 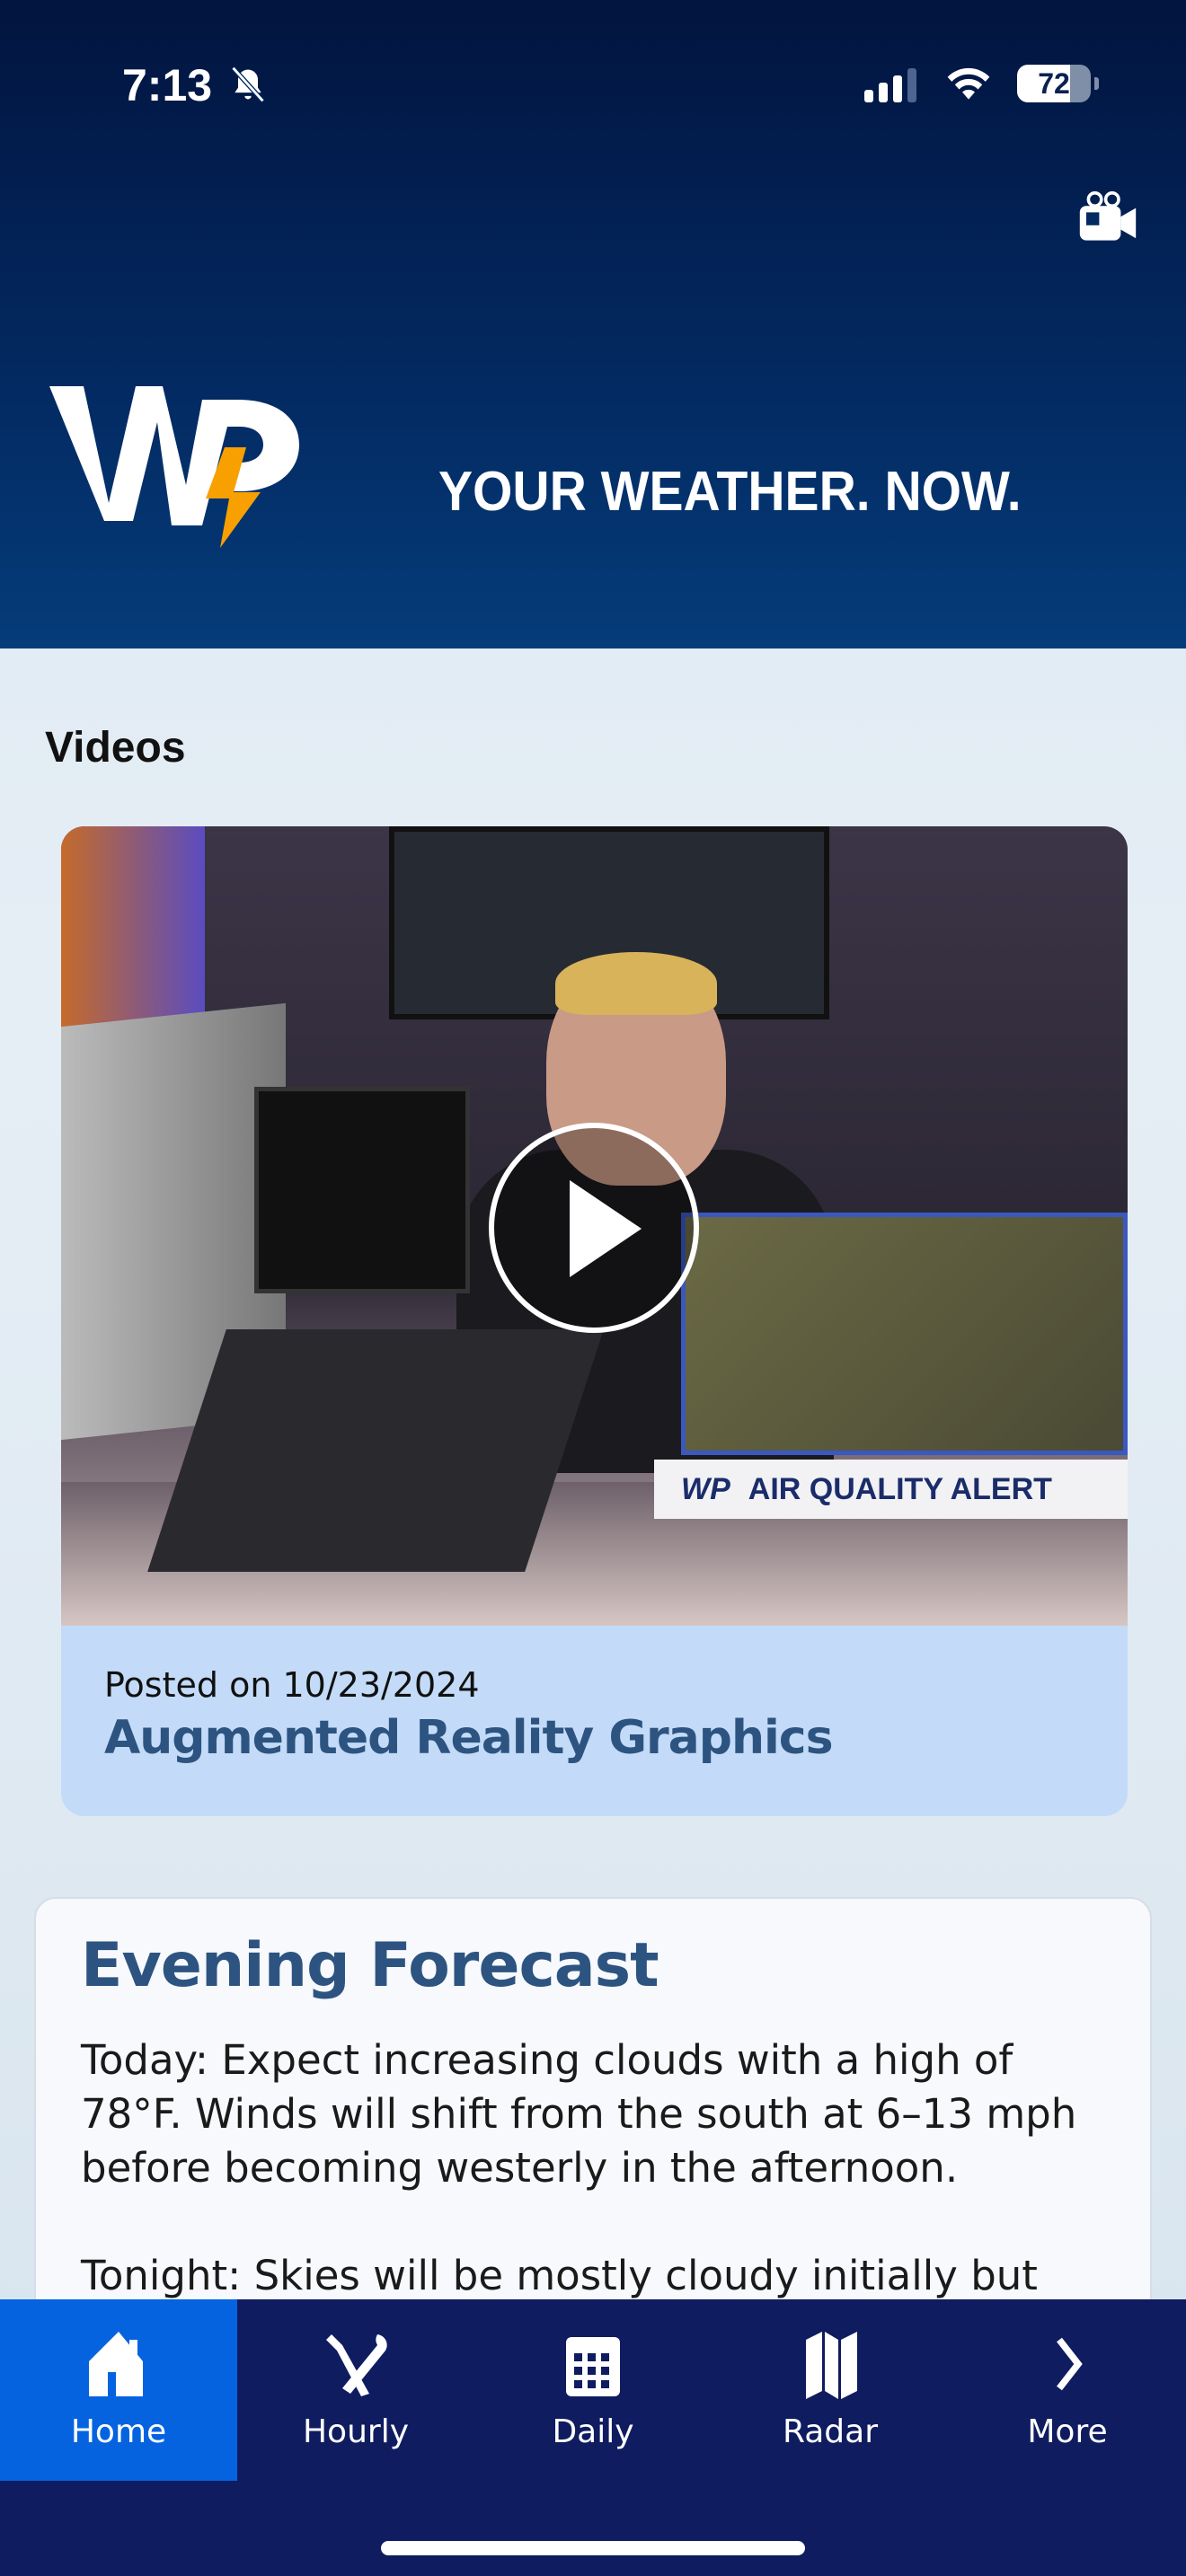 I want to click on videos-section-title: Videos, so click(x=115, y=748).